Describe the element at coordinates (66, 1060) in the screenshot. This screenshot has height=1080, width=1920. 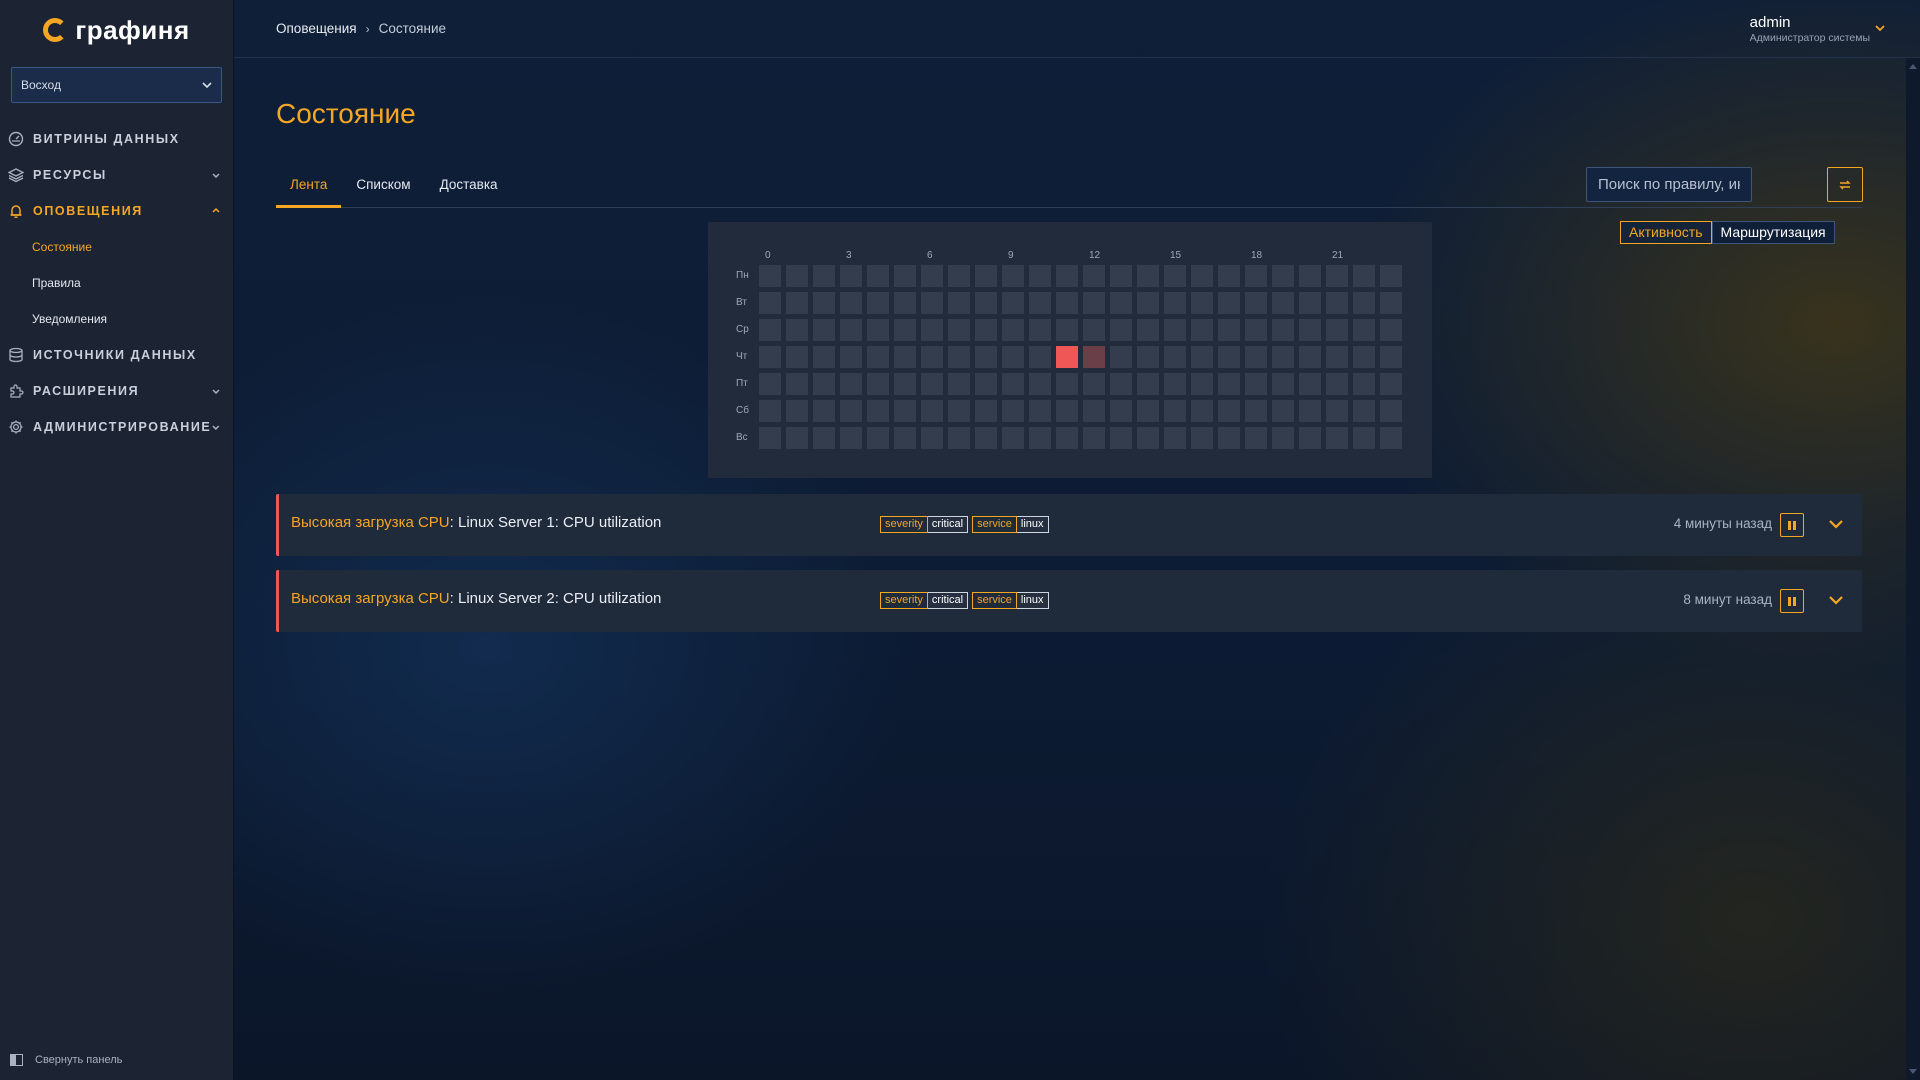
I see `collapse-panel-button: Свернуть панель` at that location.